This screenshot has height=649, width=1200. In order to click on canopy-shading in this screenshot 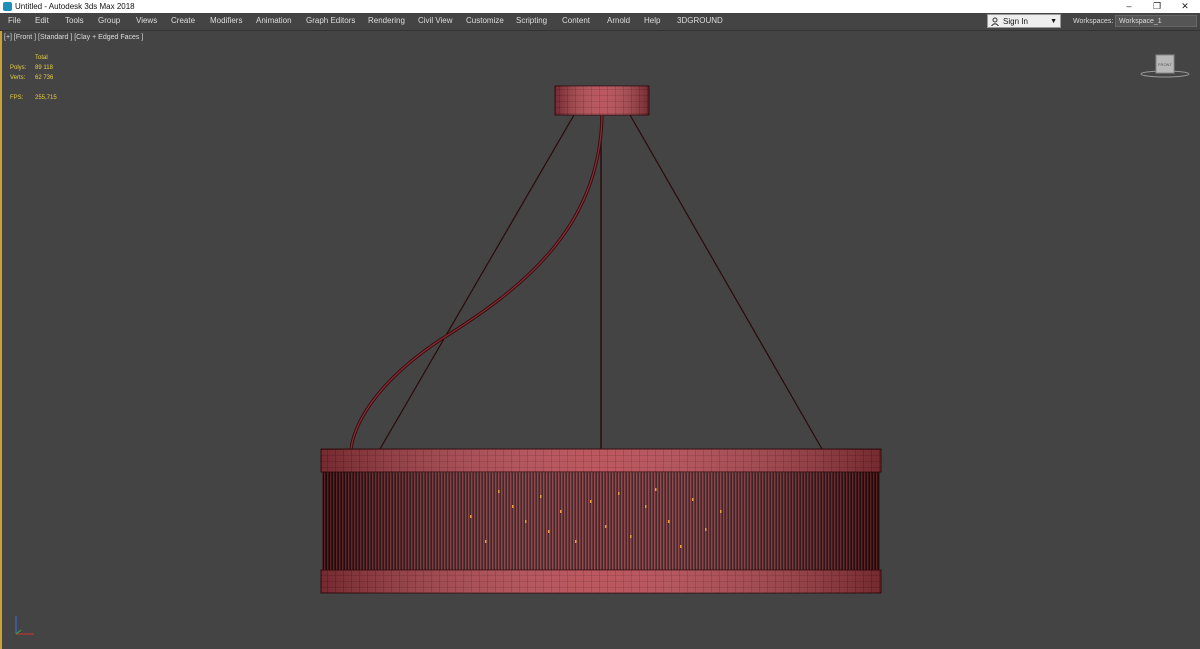, I will do `click(602, 100)`.